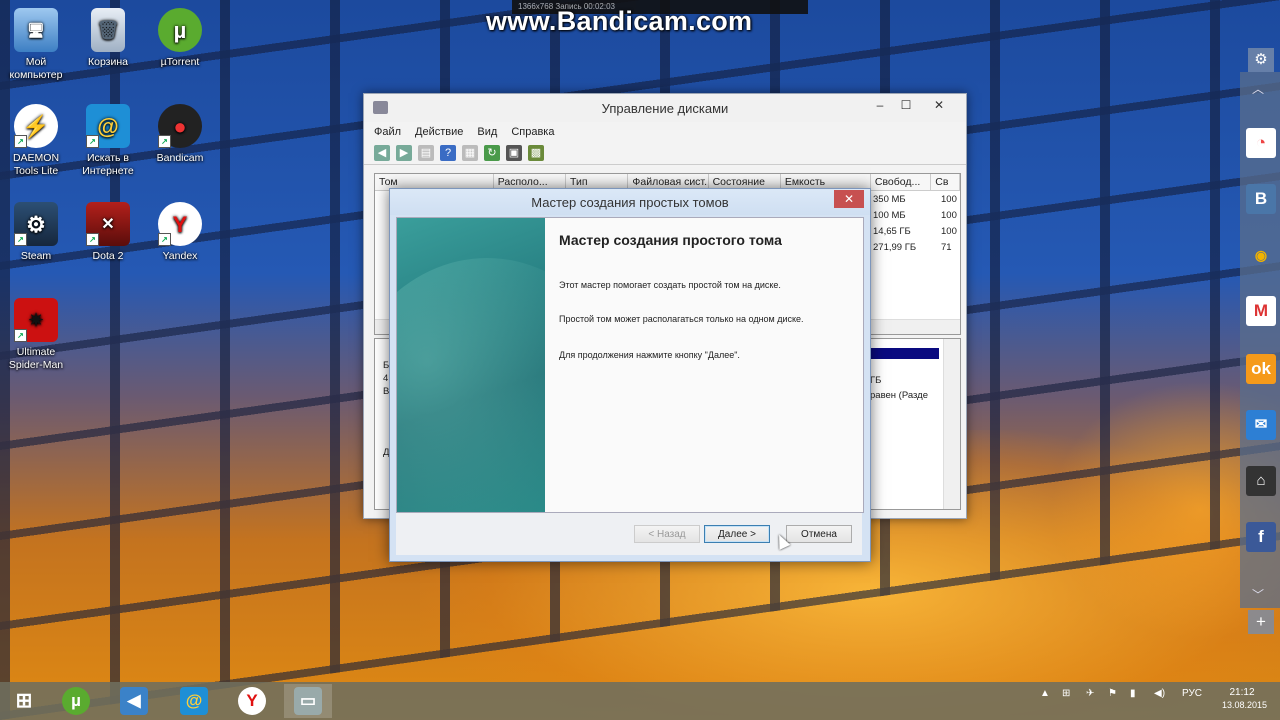  I want to click on tray-show-hidden-icon: ▲, so click(1045, 693).